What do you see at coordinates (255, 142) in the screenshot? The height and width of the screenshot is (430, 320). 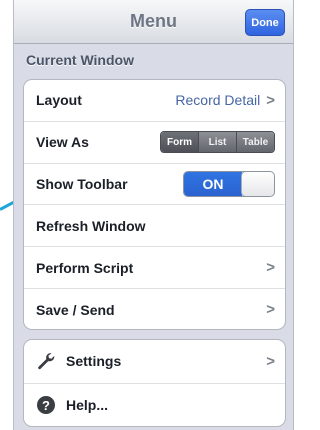 I see `view-as-option-table: Table` at bounding box center [255, 142].